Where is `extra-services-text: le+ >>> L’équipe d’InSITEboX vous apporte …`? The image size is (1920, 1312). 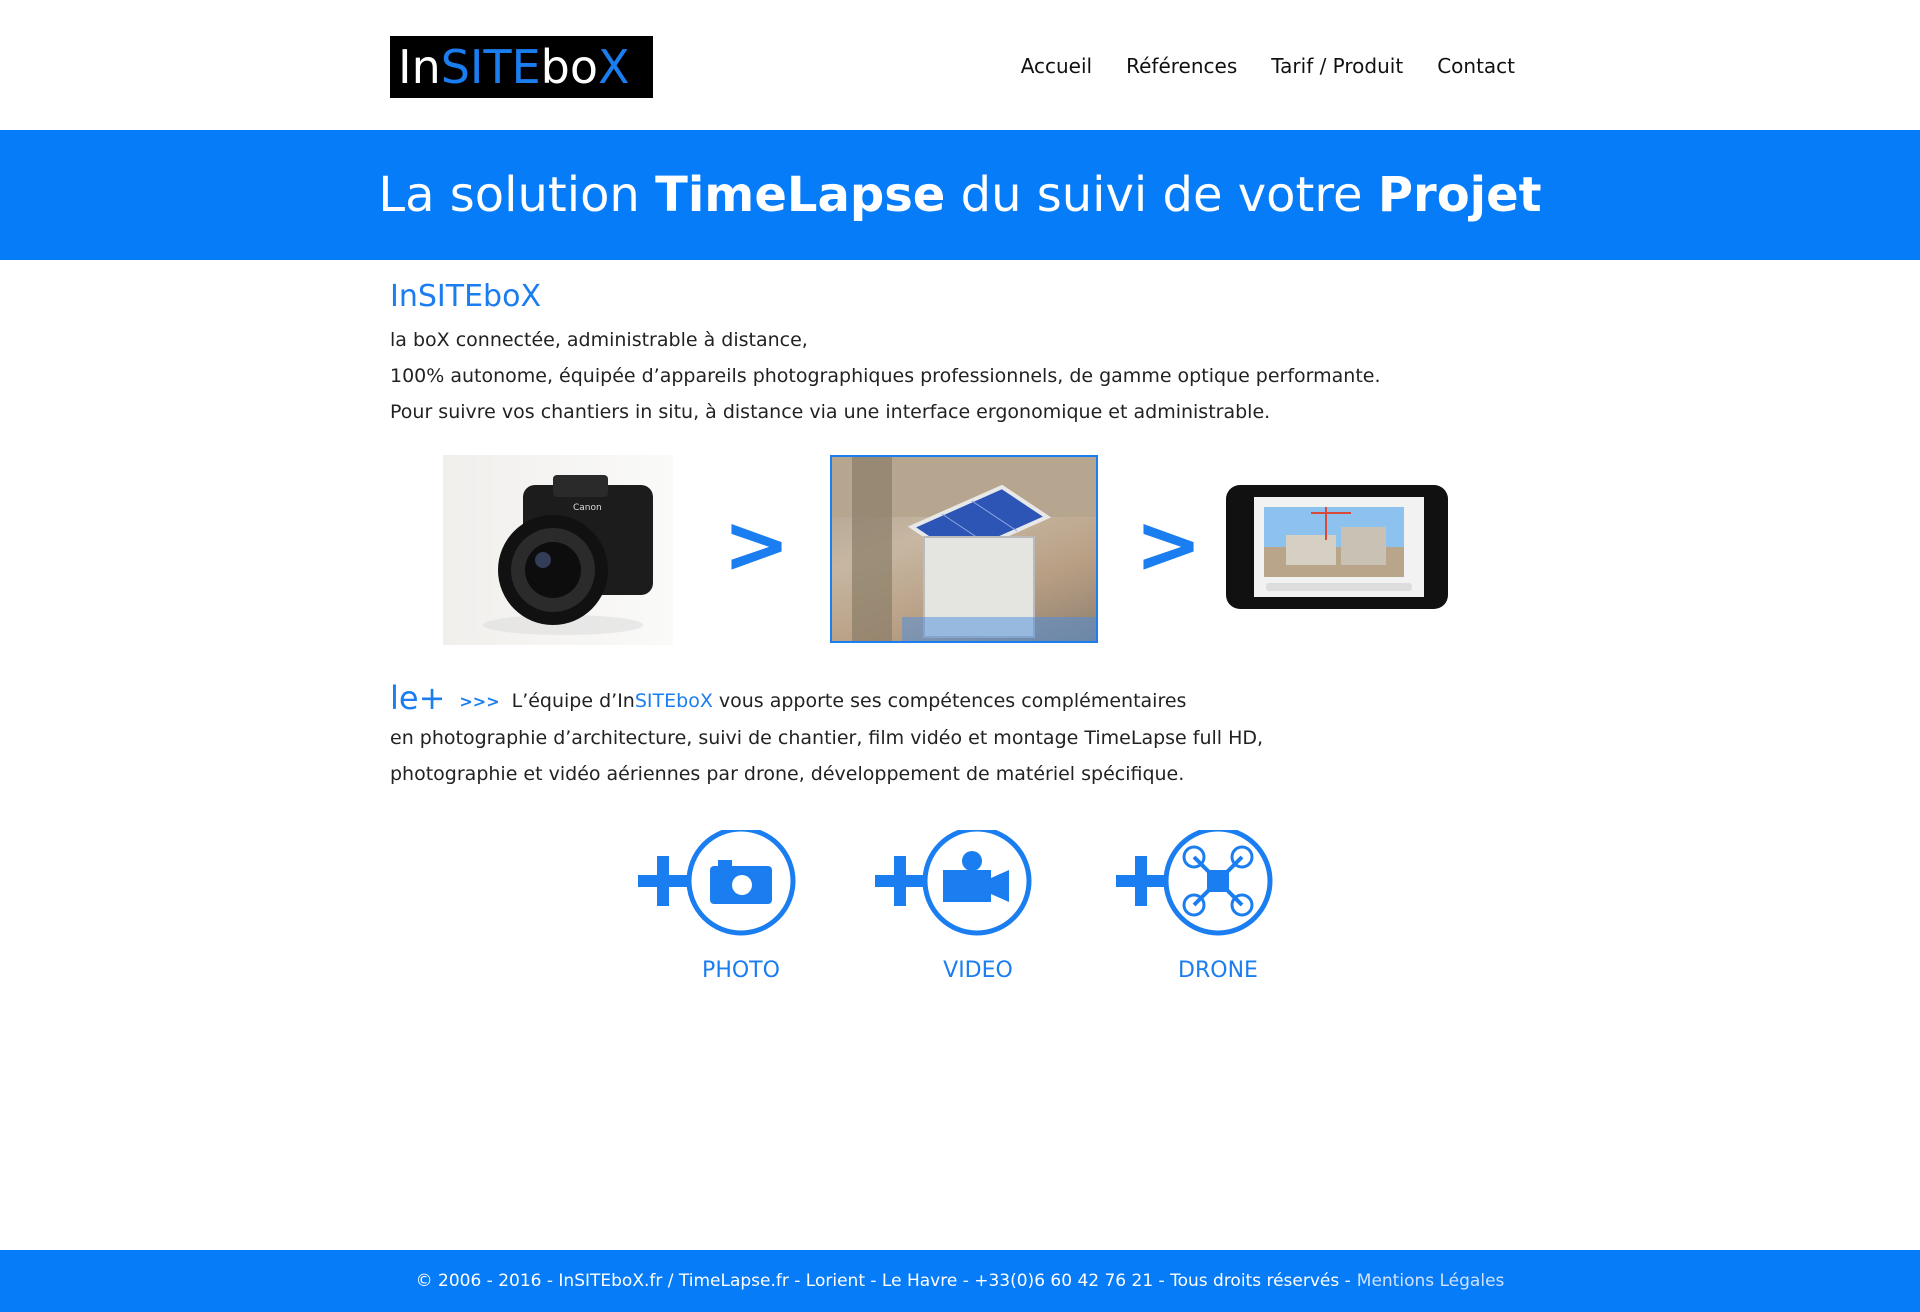 extra-services-text: le+ >>> L’équipe d’InSITEboX vous apporte … is located at coordinates (960, 736).